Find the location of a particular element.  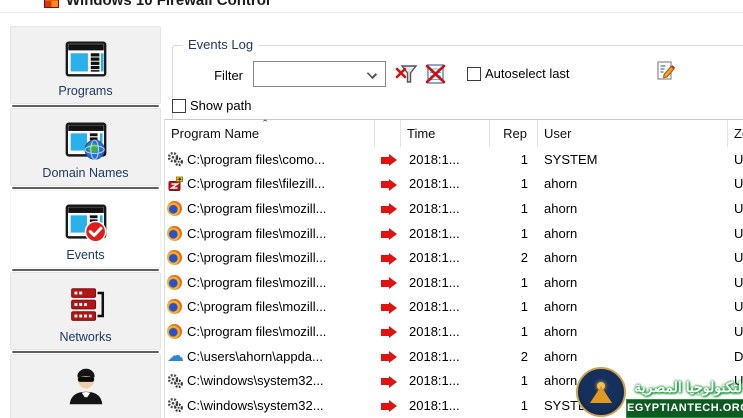

filezilla-icon is located at coordinates (175, 183).